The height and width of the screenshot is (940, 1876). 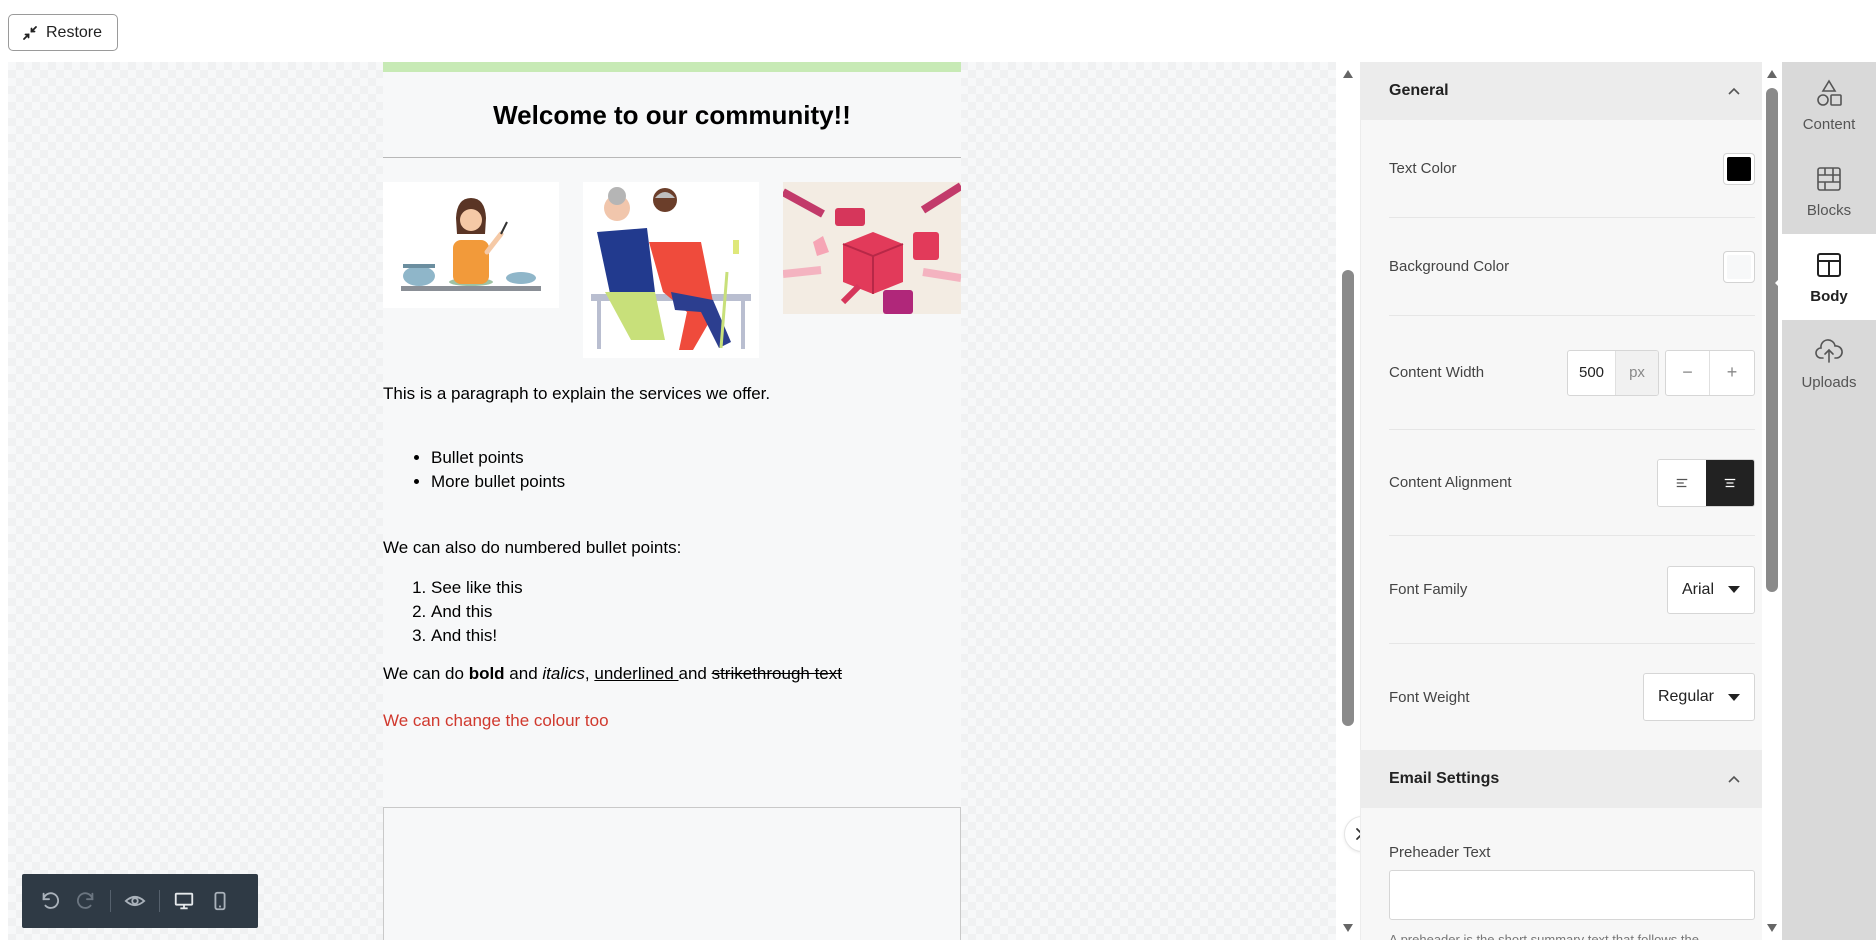 I want to click on font-weight-row: Font Weight Regular, so click(x=1572, y=697).